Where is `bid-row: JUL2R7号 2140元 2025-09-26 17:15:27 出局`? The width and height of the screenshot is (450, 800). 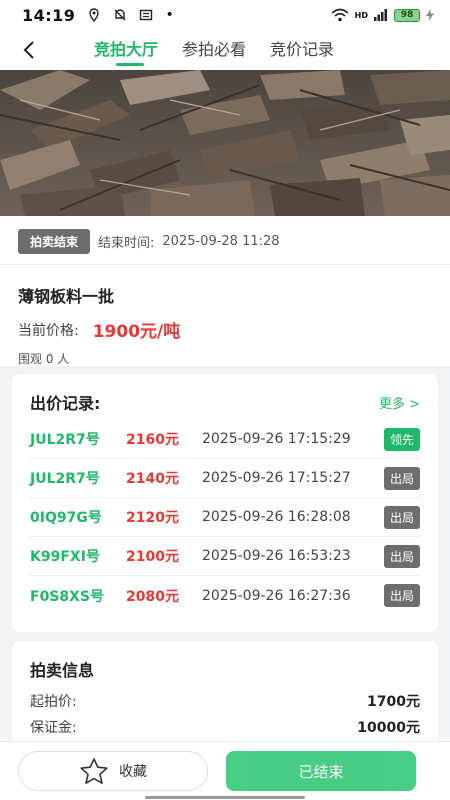
bid-row: JUL2R7号 2140元 2025-09-26 17:15:27 出局 is located at coordinates (225, 478).